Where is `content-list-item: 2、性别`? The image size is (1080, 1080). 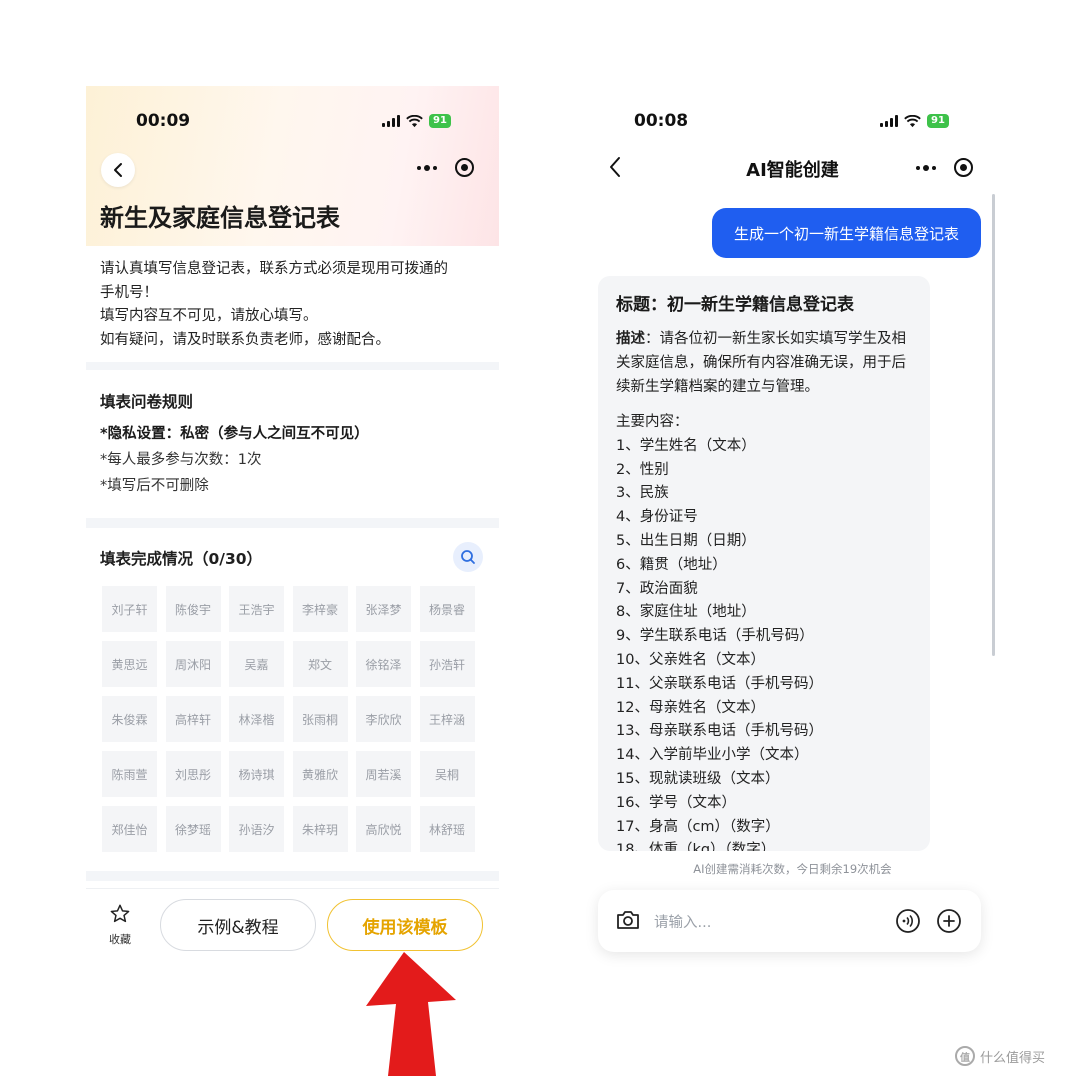
content-list-item: 2、性别 is located at coordinates (642, 469).